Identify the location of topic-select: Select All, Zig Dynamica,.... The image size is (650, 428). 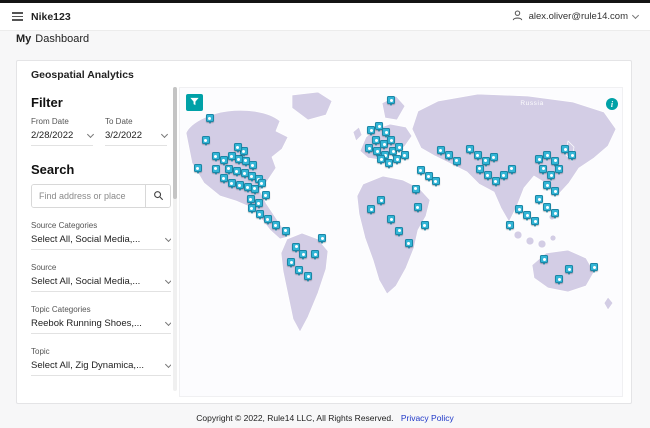
(101, 368).